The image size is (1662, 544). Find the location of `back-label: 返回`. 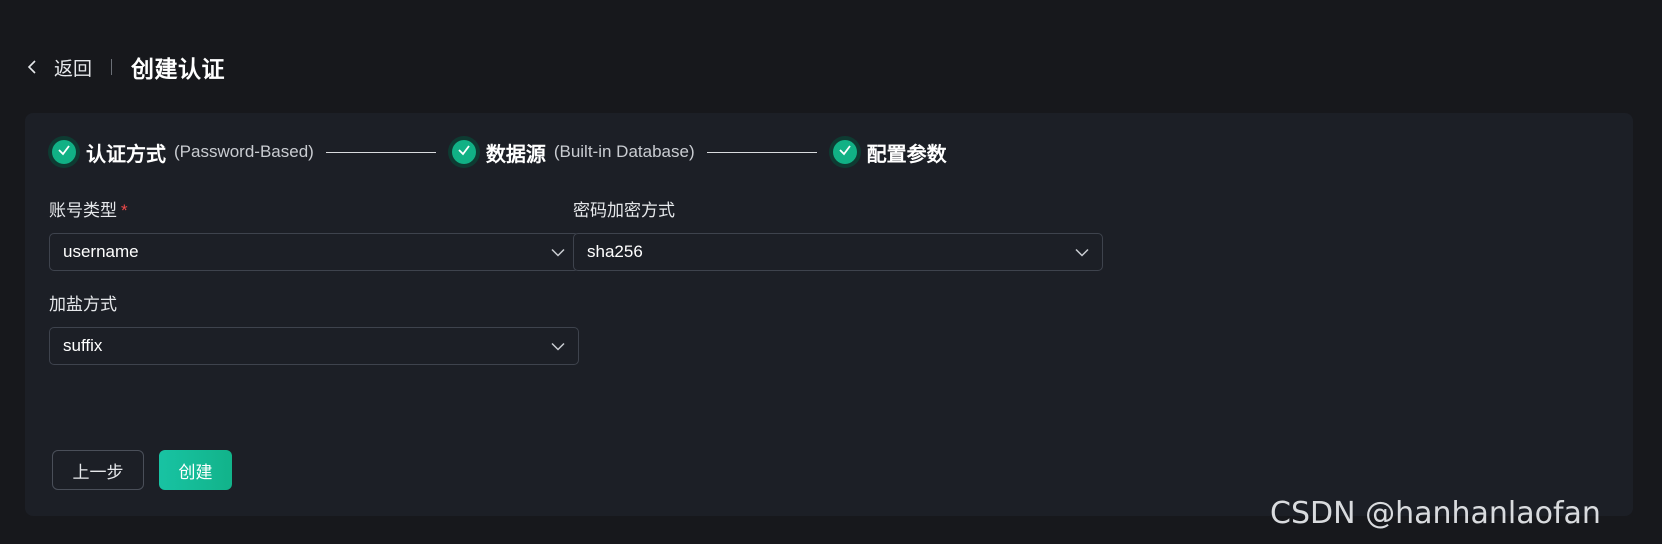

back-label: 返回 is located at coordinates (73, 69).